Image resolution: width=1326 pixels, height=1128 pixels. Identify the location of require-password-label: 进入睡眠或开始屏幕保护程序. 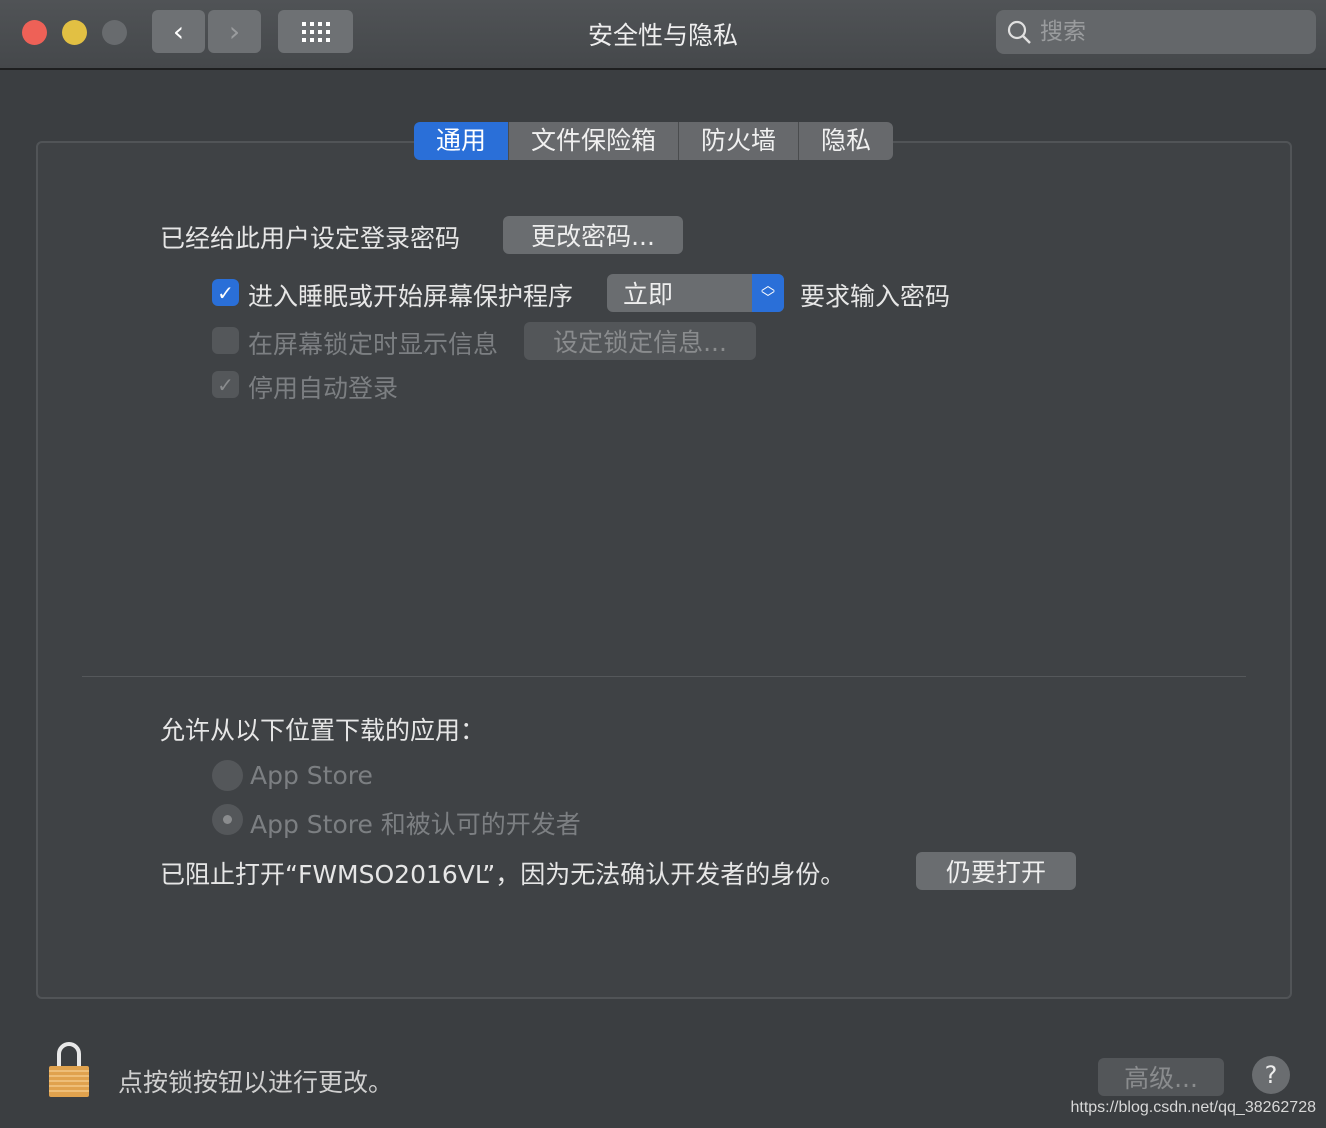
(411, 296).